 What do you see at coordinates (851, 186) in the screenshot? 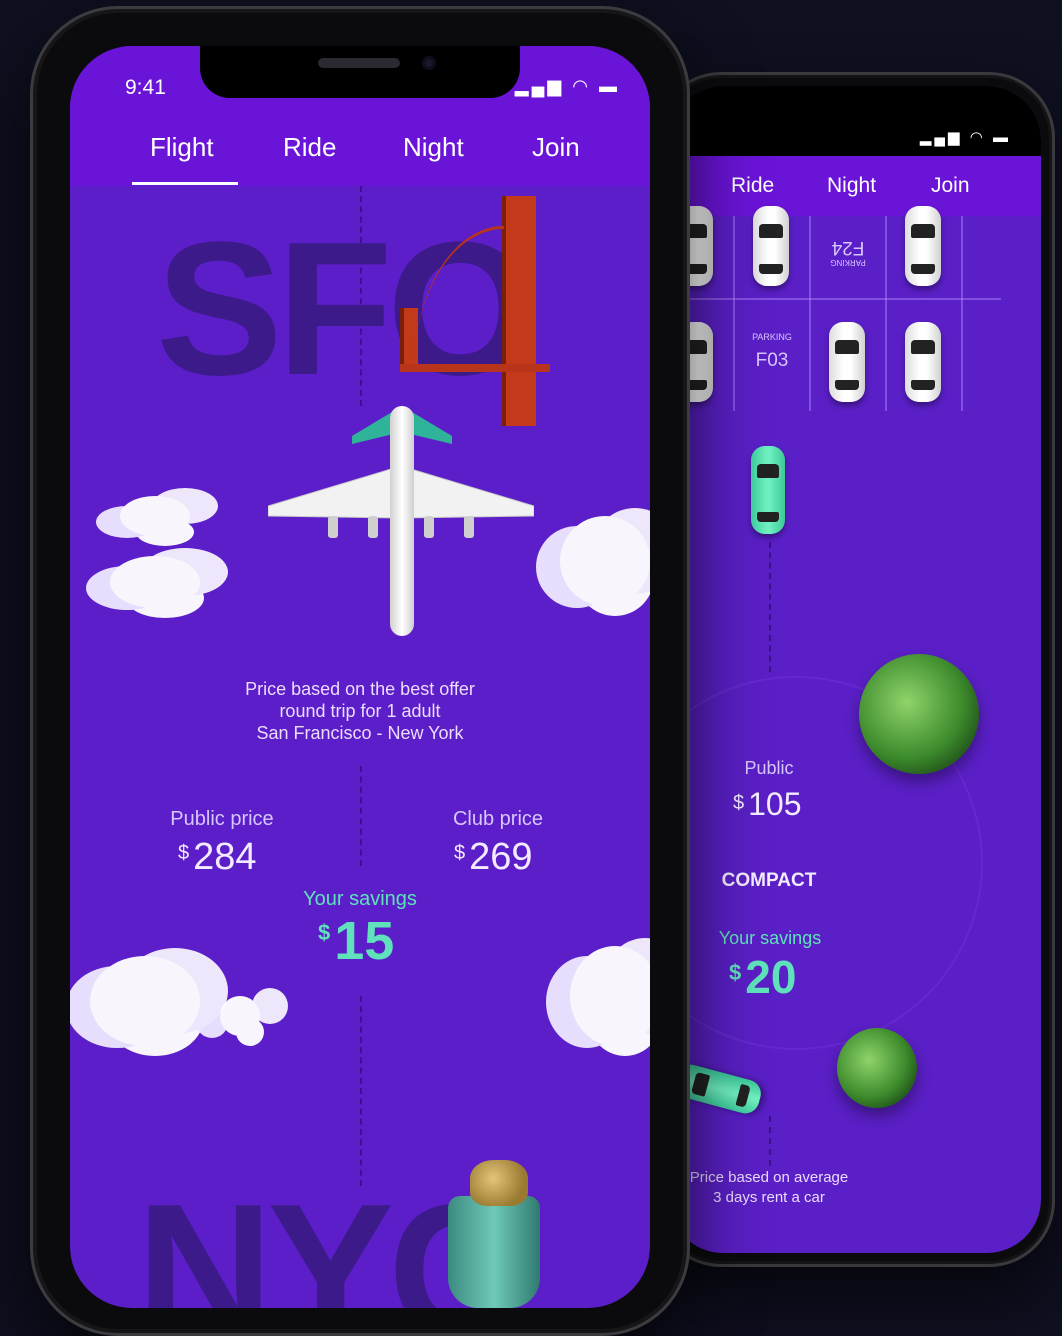
I see `back-tab-night: Night` at bounding box center [851, 186].